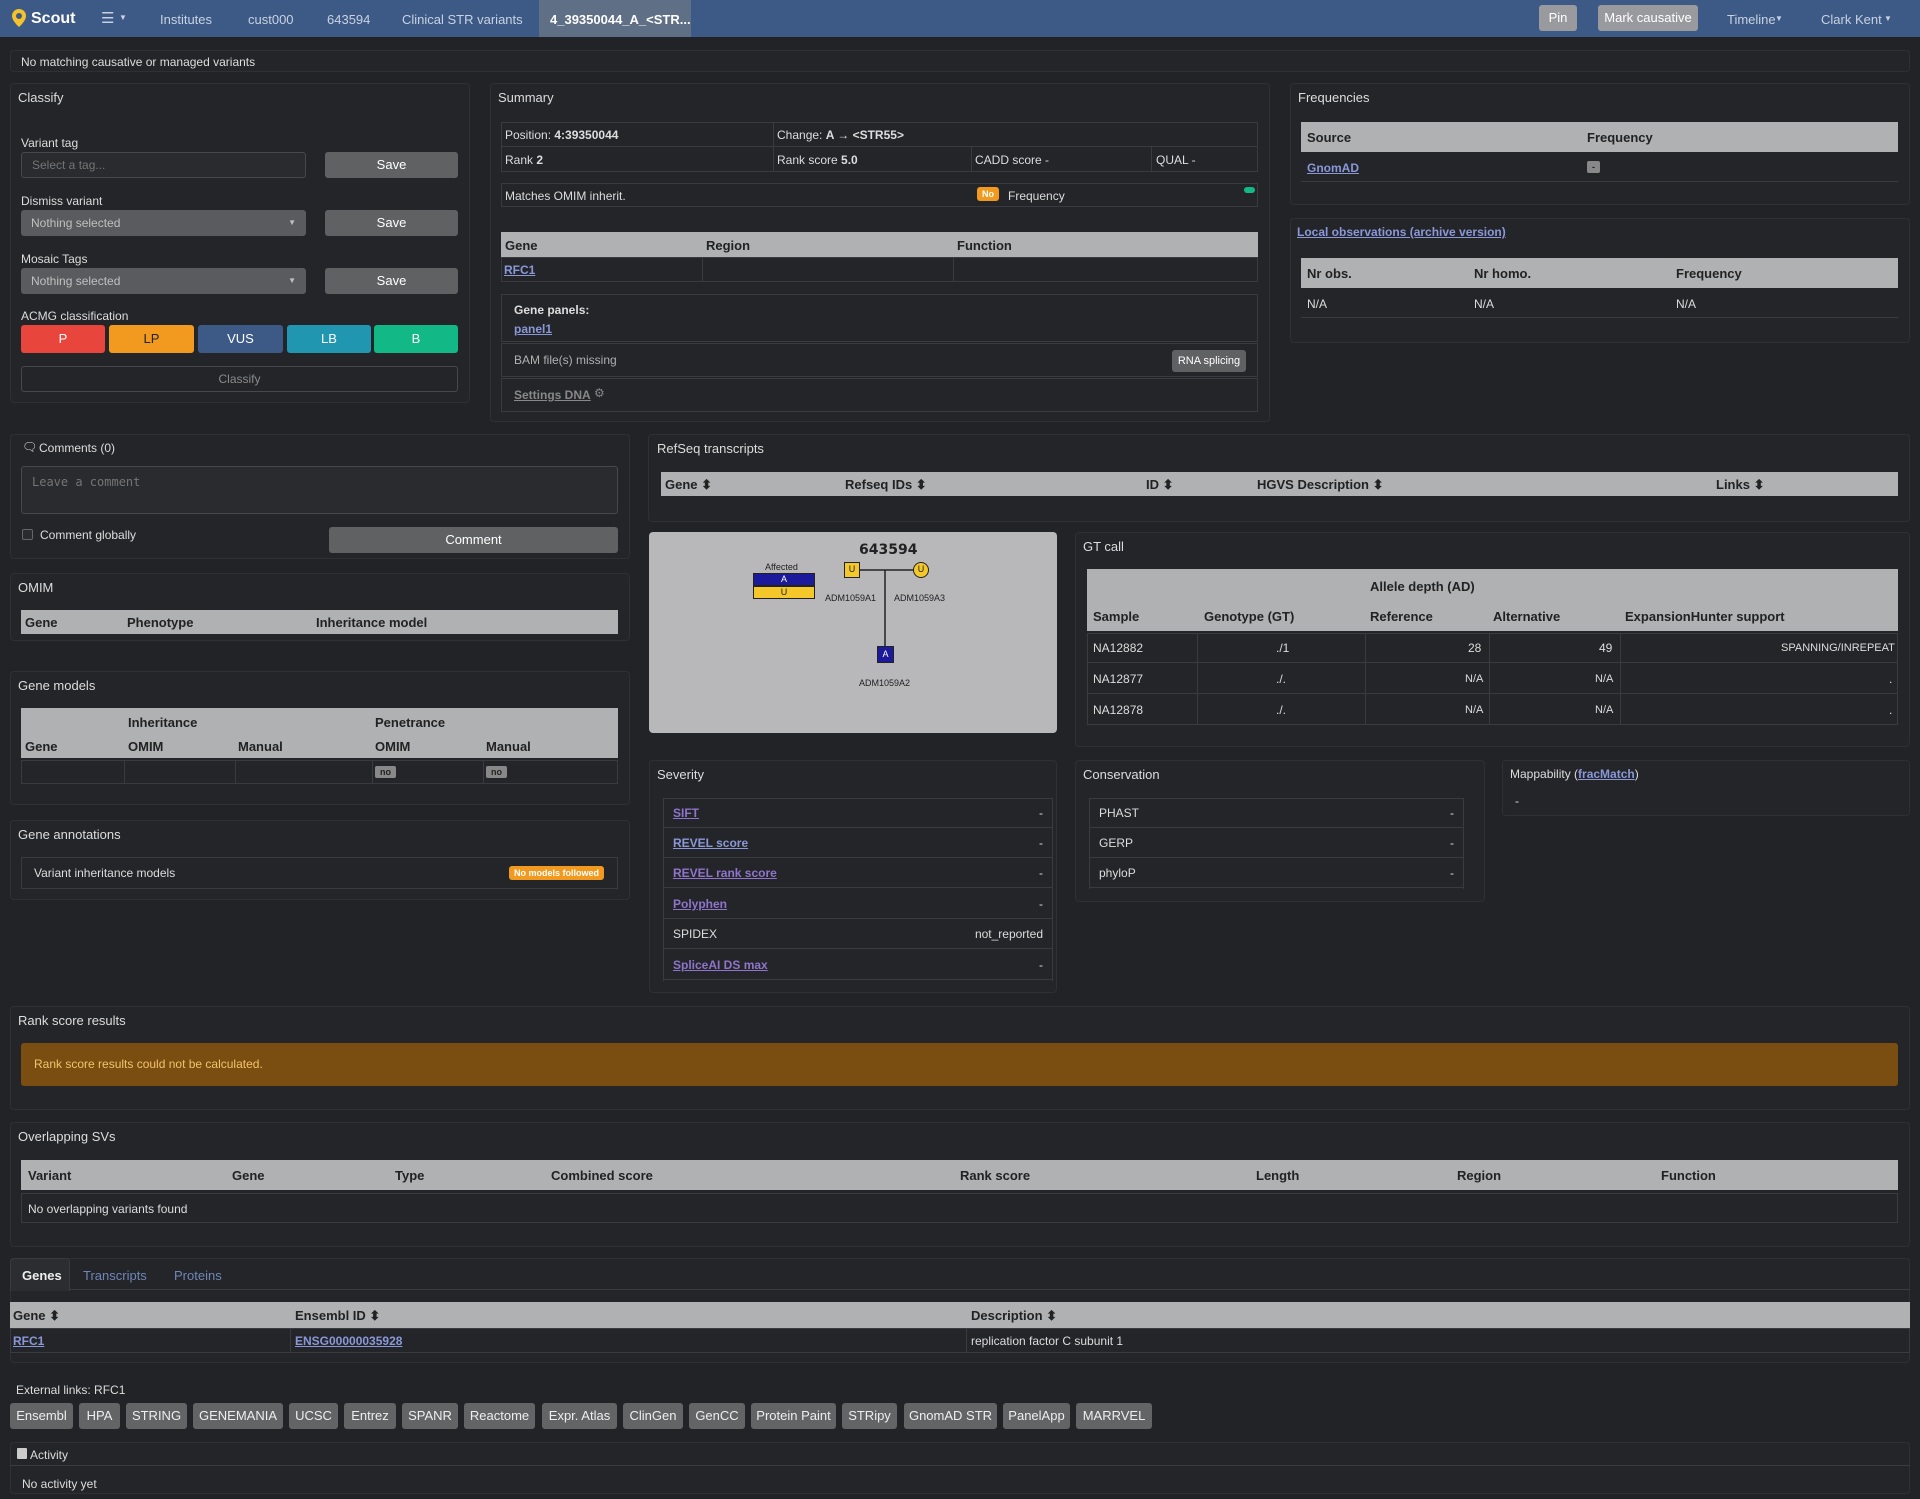  What do you see at coordinates (186, 19) in the screenshot?
I see `nav-institutes: Institutes` at bounding box center [186, 19].